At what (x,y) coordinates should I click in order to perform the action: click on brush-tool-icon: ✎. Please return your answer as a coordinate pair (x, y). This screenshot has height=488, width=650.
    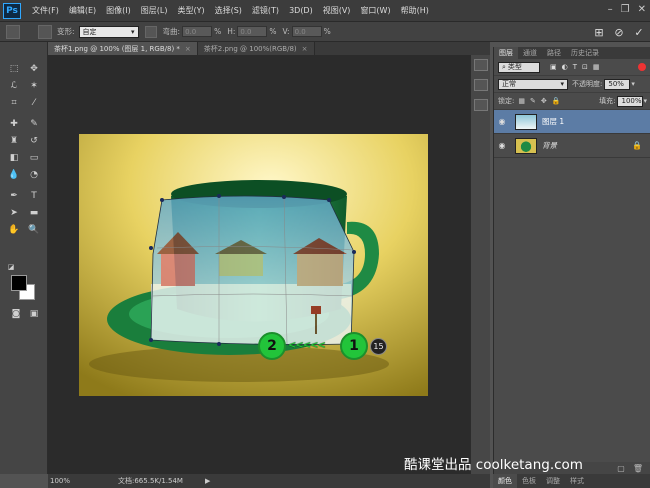
    Looking at the image, I should click on (34, 124).